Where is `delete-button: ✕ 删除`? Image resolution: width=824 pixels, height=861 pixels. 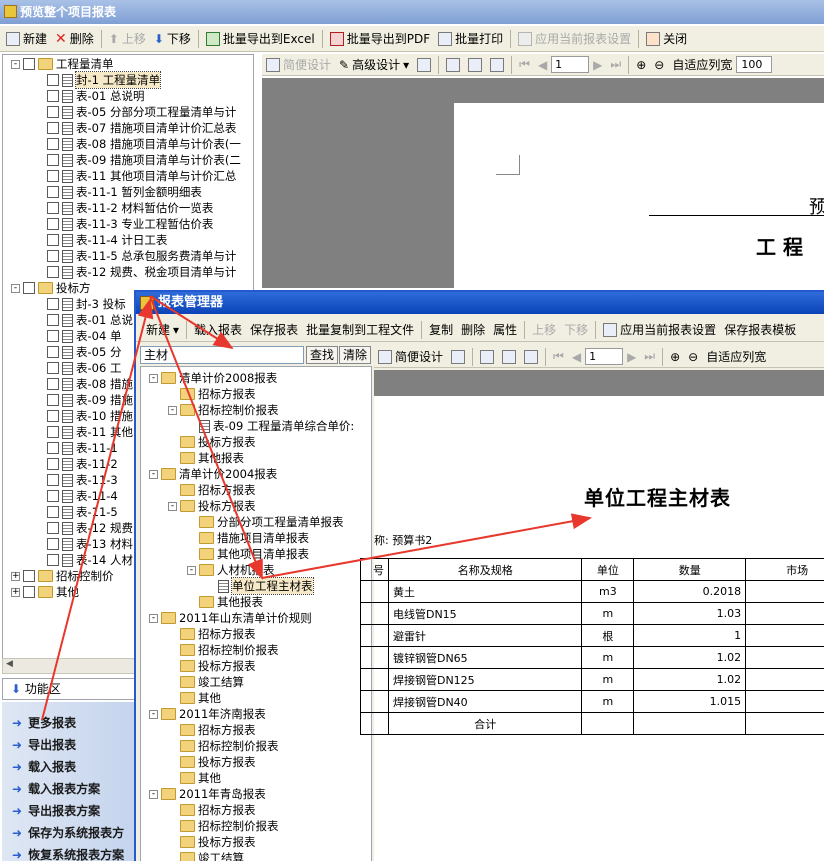
delete-button: ✕ 删除 is located at coordinates (74, 39).